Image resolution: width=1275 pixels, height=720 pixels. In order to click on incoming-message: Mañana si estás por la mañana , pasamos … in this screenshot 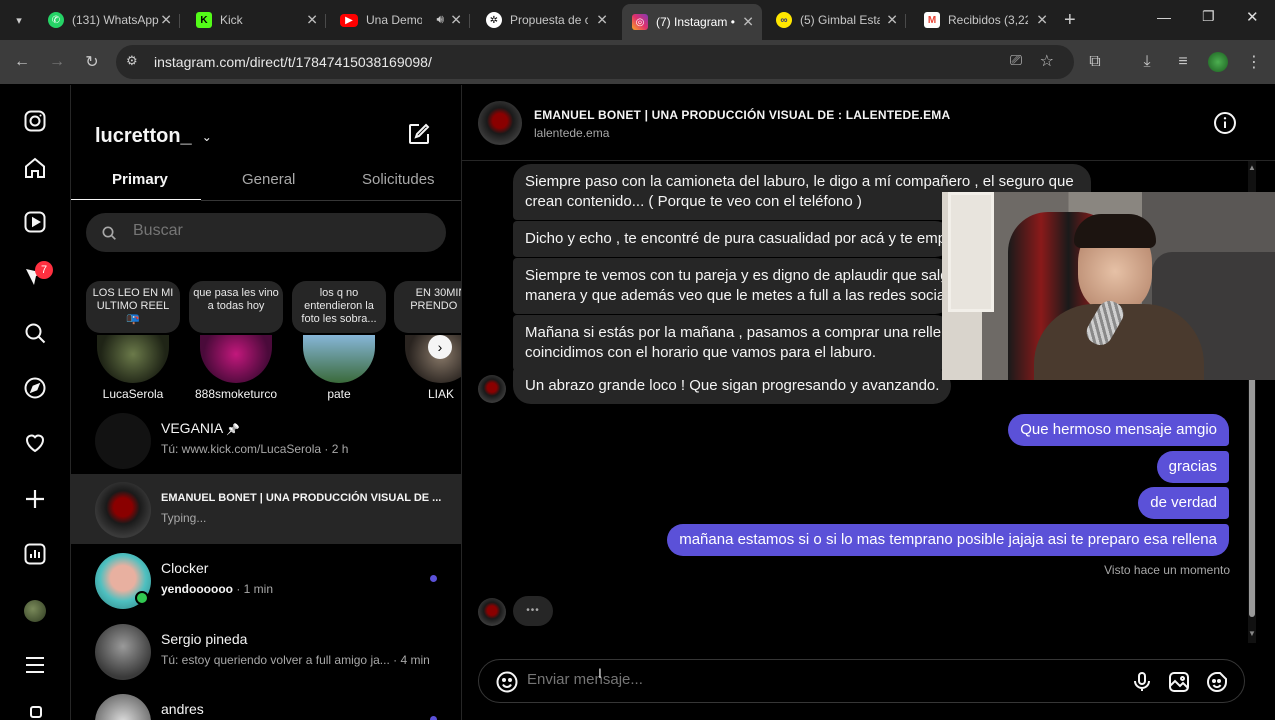, I will do `click(733, 343)`.